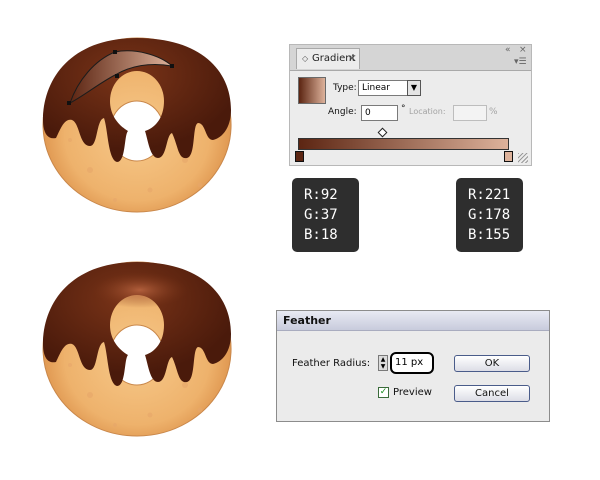 Image resolution: width=600 pixels, height=480 pixels. What do you see at coordinates (345, 88) in the screenshot?
I see `type-label: Type:` at bounding box center [345, 88].